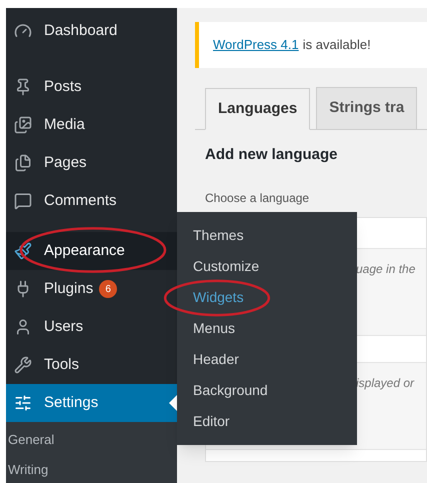 The width and height of the screenshot is (427, 483). What do you see at coordinates (336, 45) in the screenshot?
I see `notice-text: is available!` at bounding box center [336, 45].